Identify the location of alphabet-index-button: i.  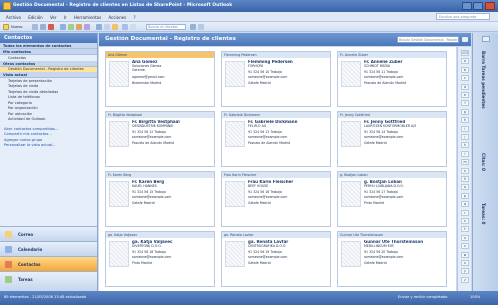
(465, 128).